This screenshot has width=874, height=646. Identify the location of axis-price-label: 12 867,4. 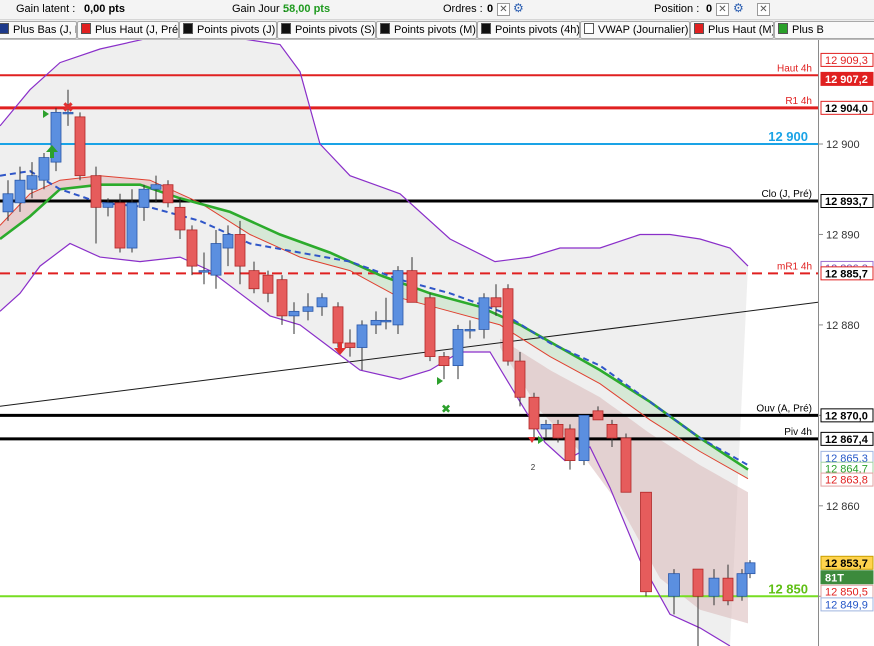
(847, 438).